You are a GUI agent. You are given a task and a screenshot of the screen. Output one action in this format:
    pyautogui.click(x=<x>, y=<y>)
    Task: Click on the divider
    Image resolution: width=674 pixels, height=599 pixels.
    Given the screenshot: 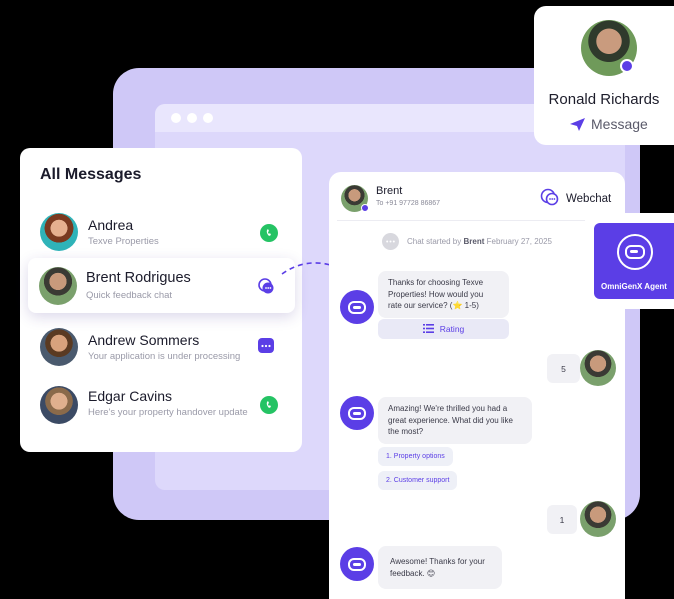 What is the action you would take?
    pyautogui.click(x=477, y=220)
    